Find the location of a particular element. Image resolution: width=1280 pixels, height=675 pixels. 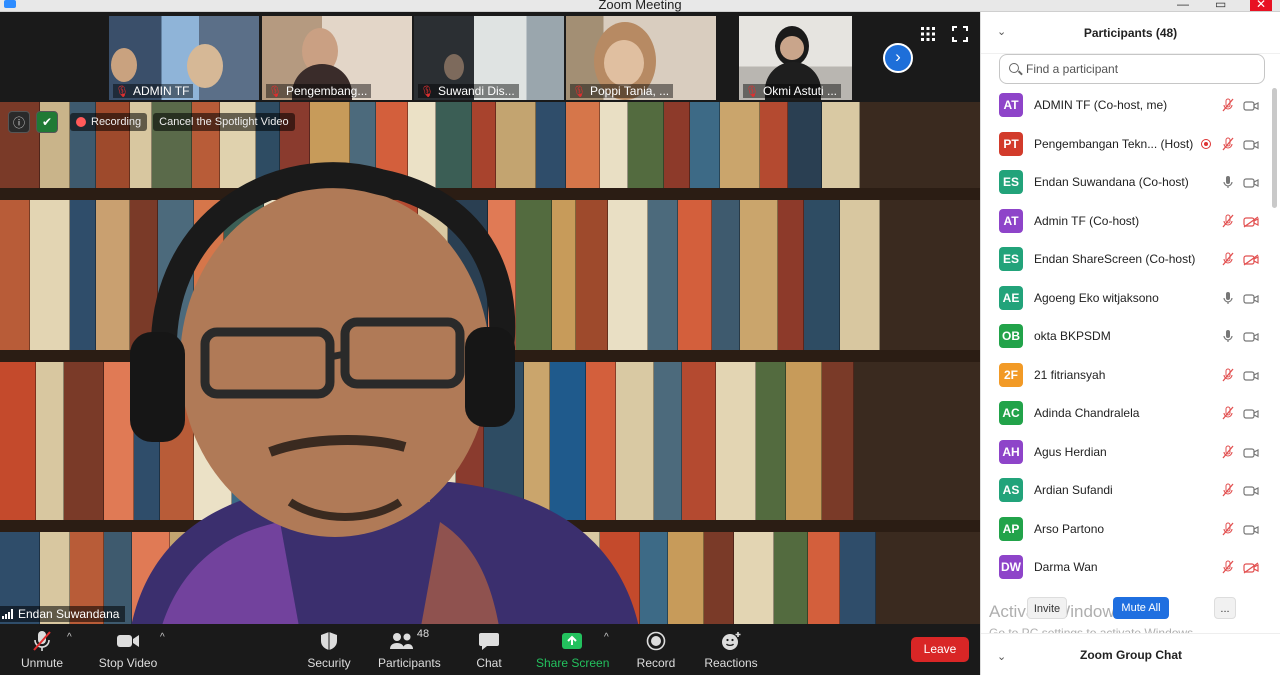

gallery-view-icon is located at coordinates (928, 34).